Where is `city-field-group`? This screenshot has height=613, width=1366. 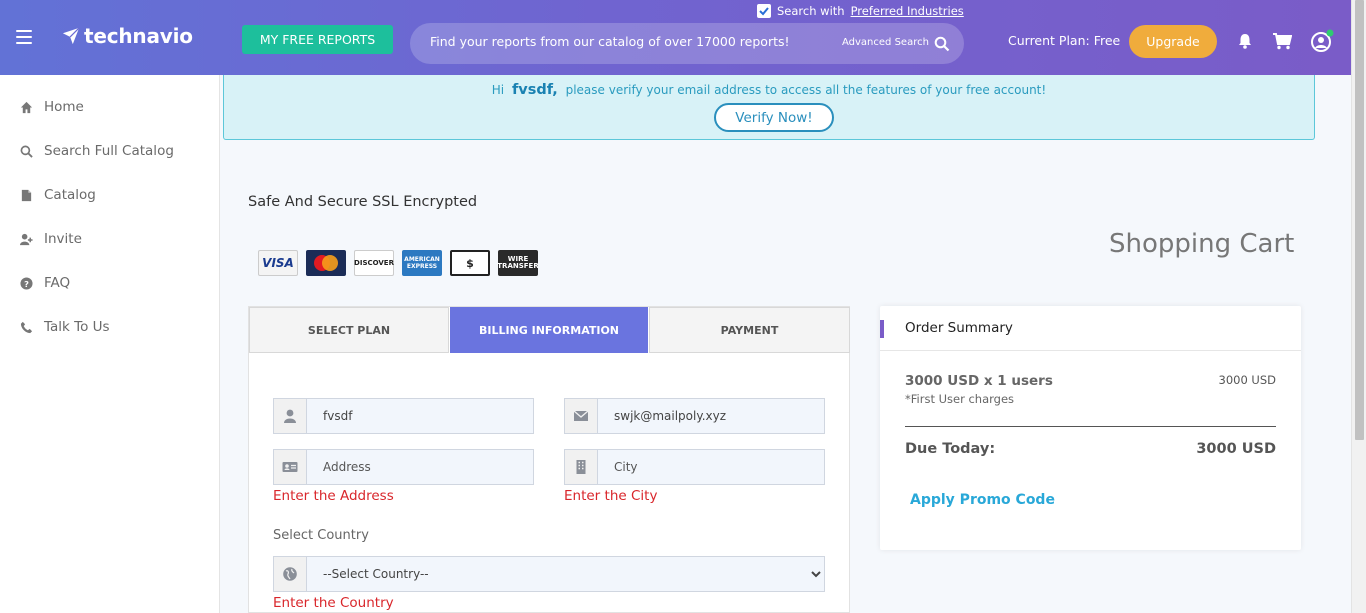 city-field-group is located at coordinates (694, 467).